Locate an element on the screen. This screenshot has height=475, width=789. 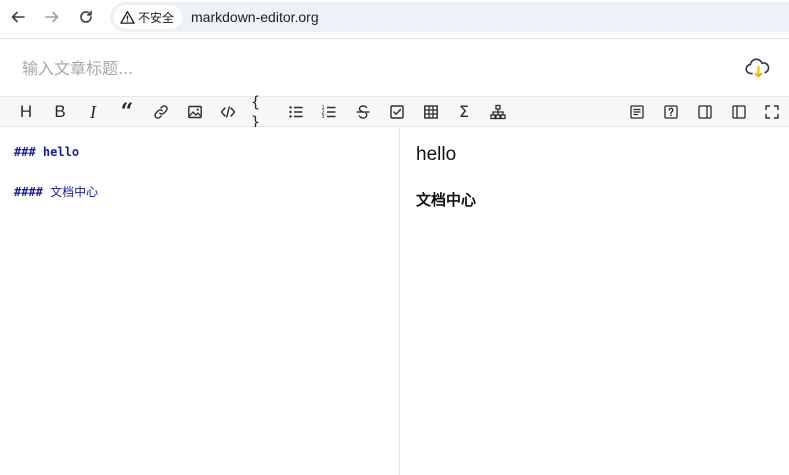
title-row is located at coordinates (394, 67).